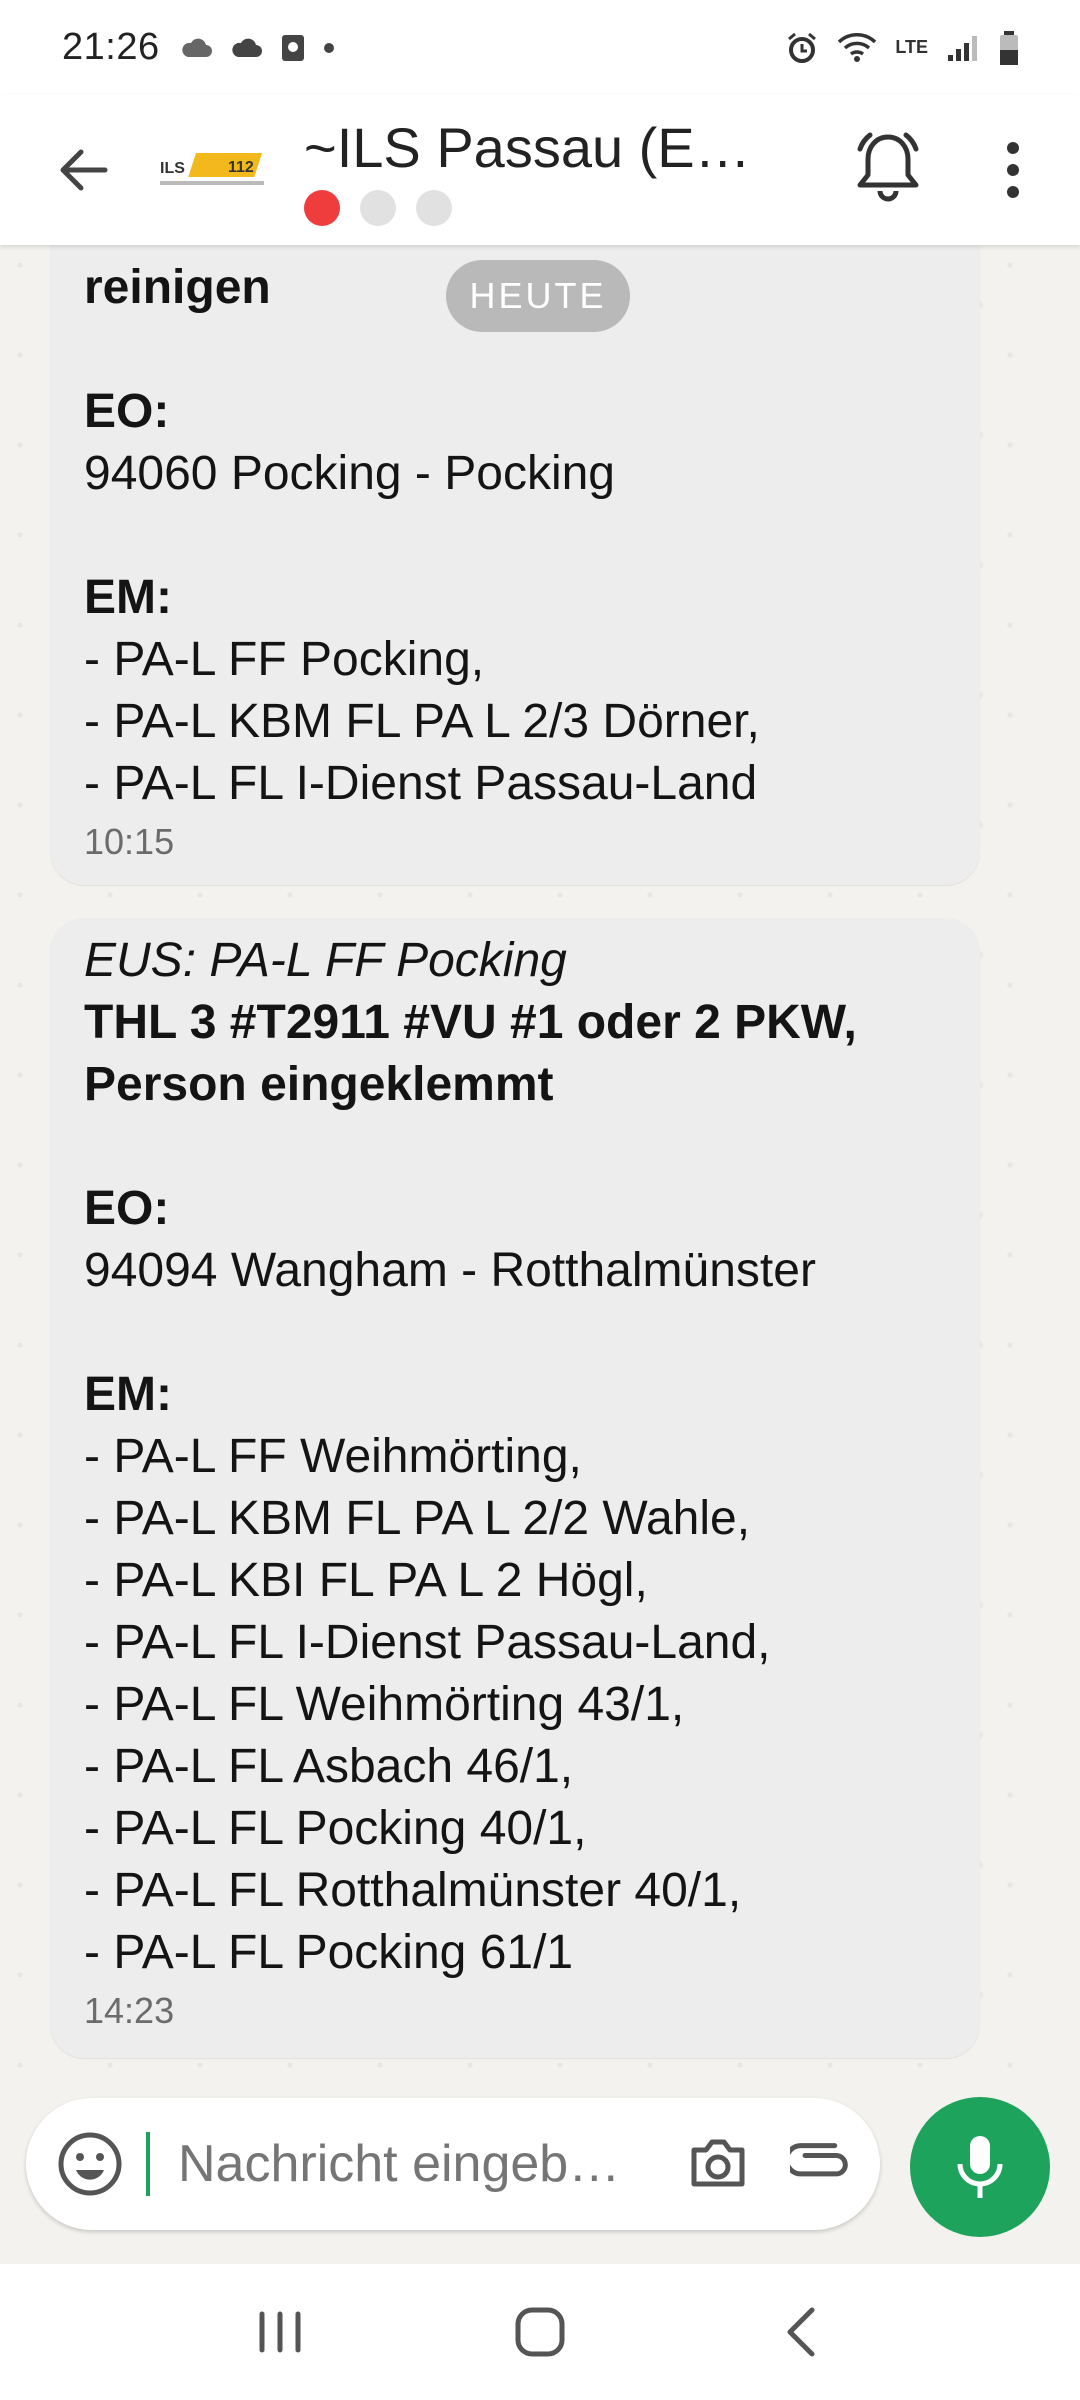 The height and width of the screenshot is (2400, 1080). I want to click on notification-button, so click(888, 167).